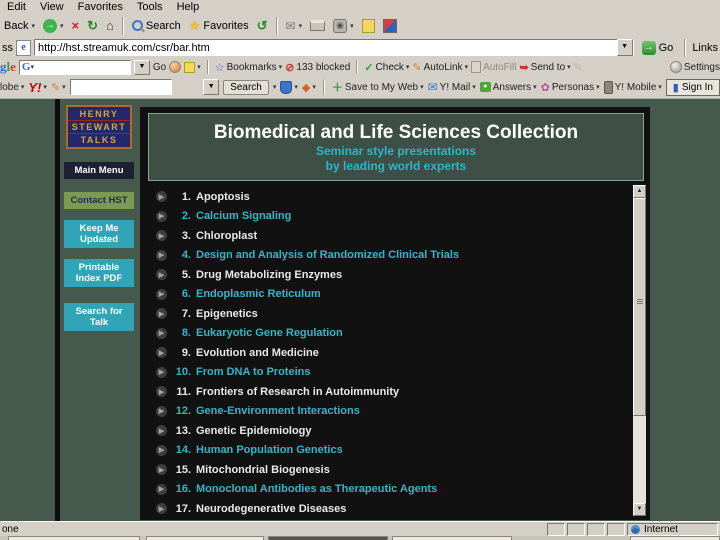  Describe the element at coordinates (156, 26) in the screenshot. I see `search-button: Search` at that location.